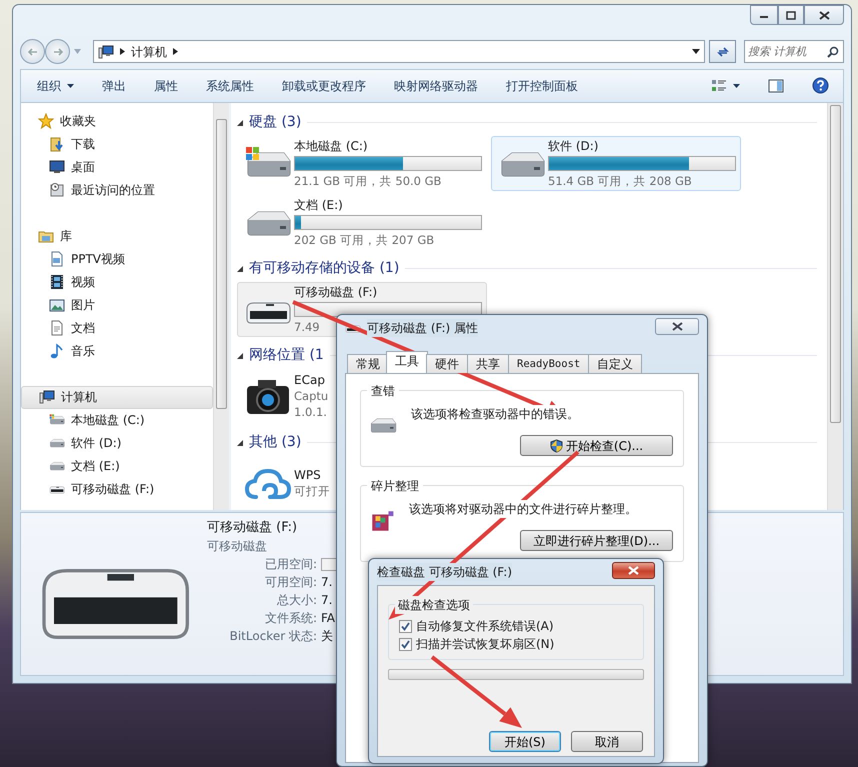  What do you see at coordinates (422, 328) in the screenshot?
I see `dialog-title: 可移动磁盘 (F:) 属性` at bounding box center [422, 328].